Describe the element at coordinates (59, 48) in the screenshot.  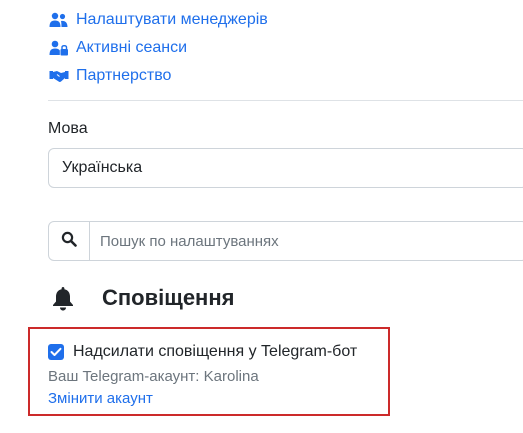
I see `user-lock-icon` at that location.